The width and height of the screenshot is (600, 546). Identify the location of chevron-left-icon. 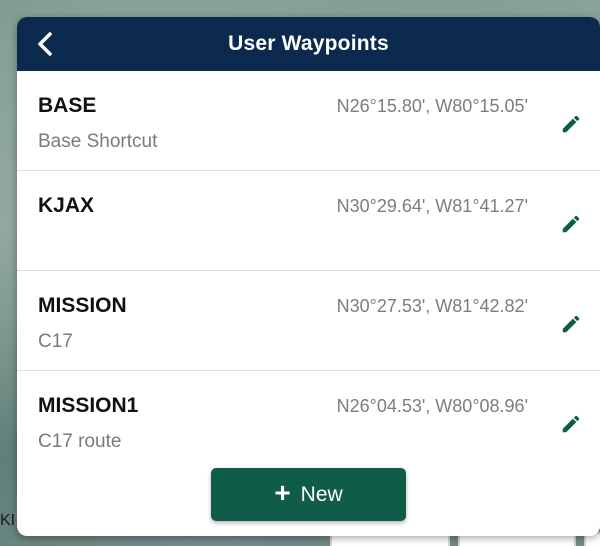
(45, 44).